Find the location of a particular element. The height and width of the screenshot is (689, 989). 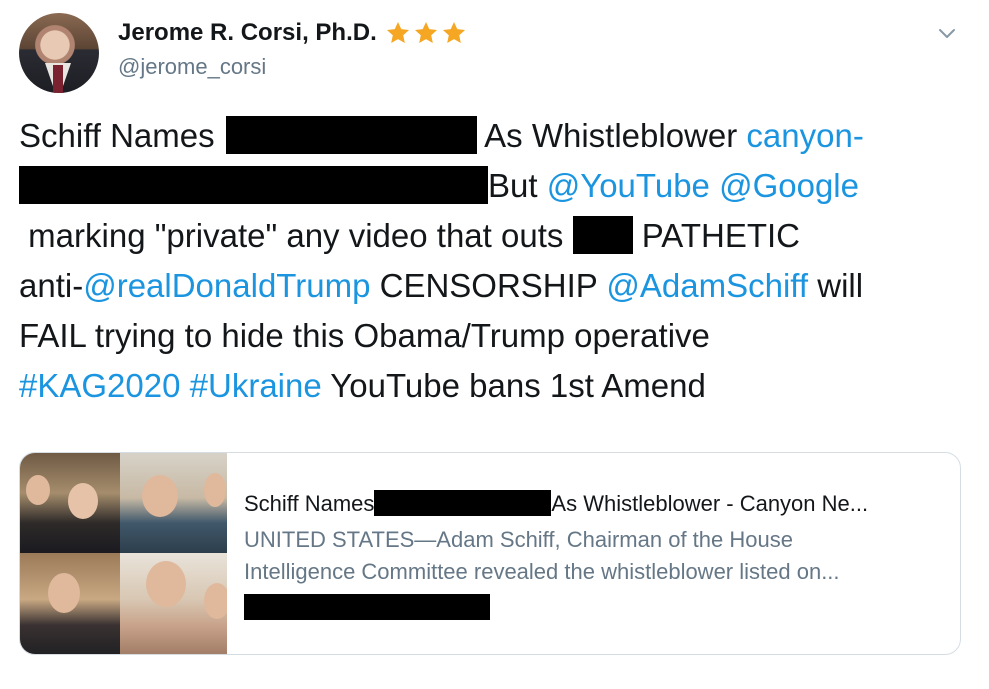

tweet-line: But @YouTube @Google is located at coordinates (494, 186).